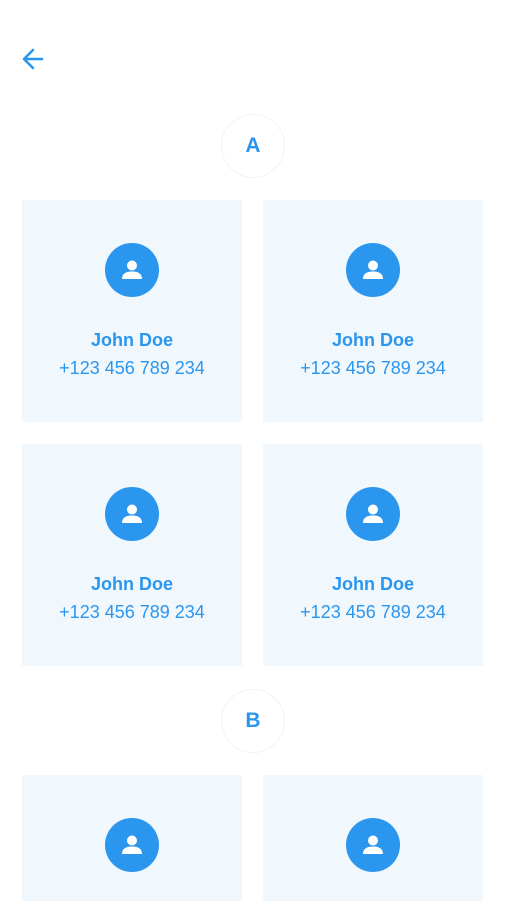 Image resolution: width=506 pixels, height=901 pixels. What do you see at coordinates (252, 838) in the screenshot?
I see `contact-grid-b` at bounding box center [252, 838].